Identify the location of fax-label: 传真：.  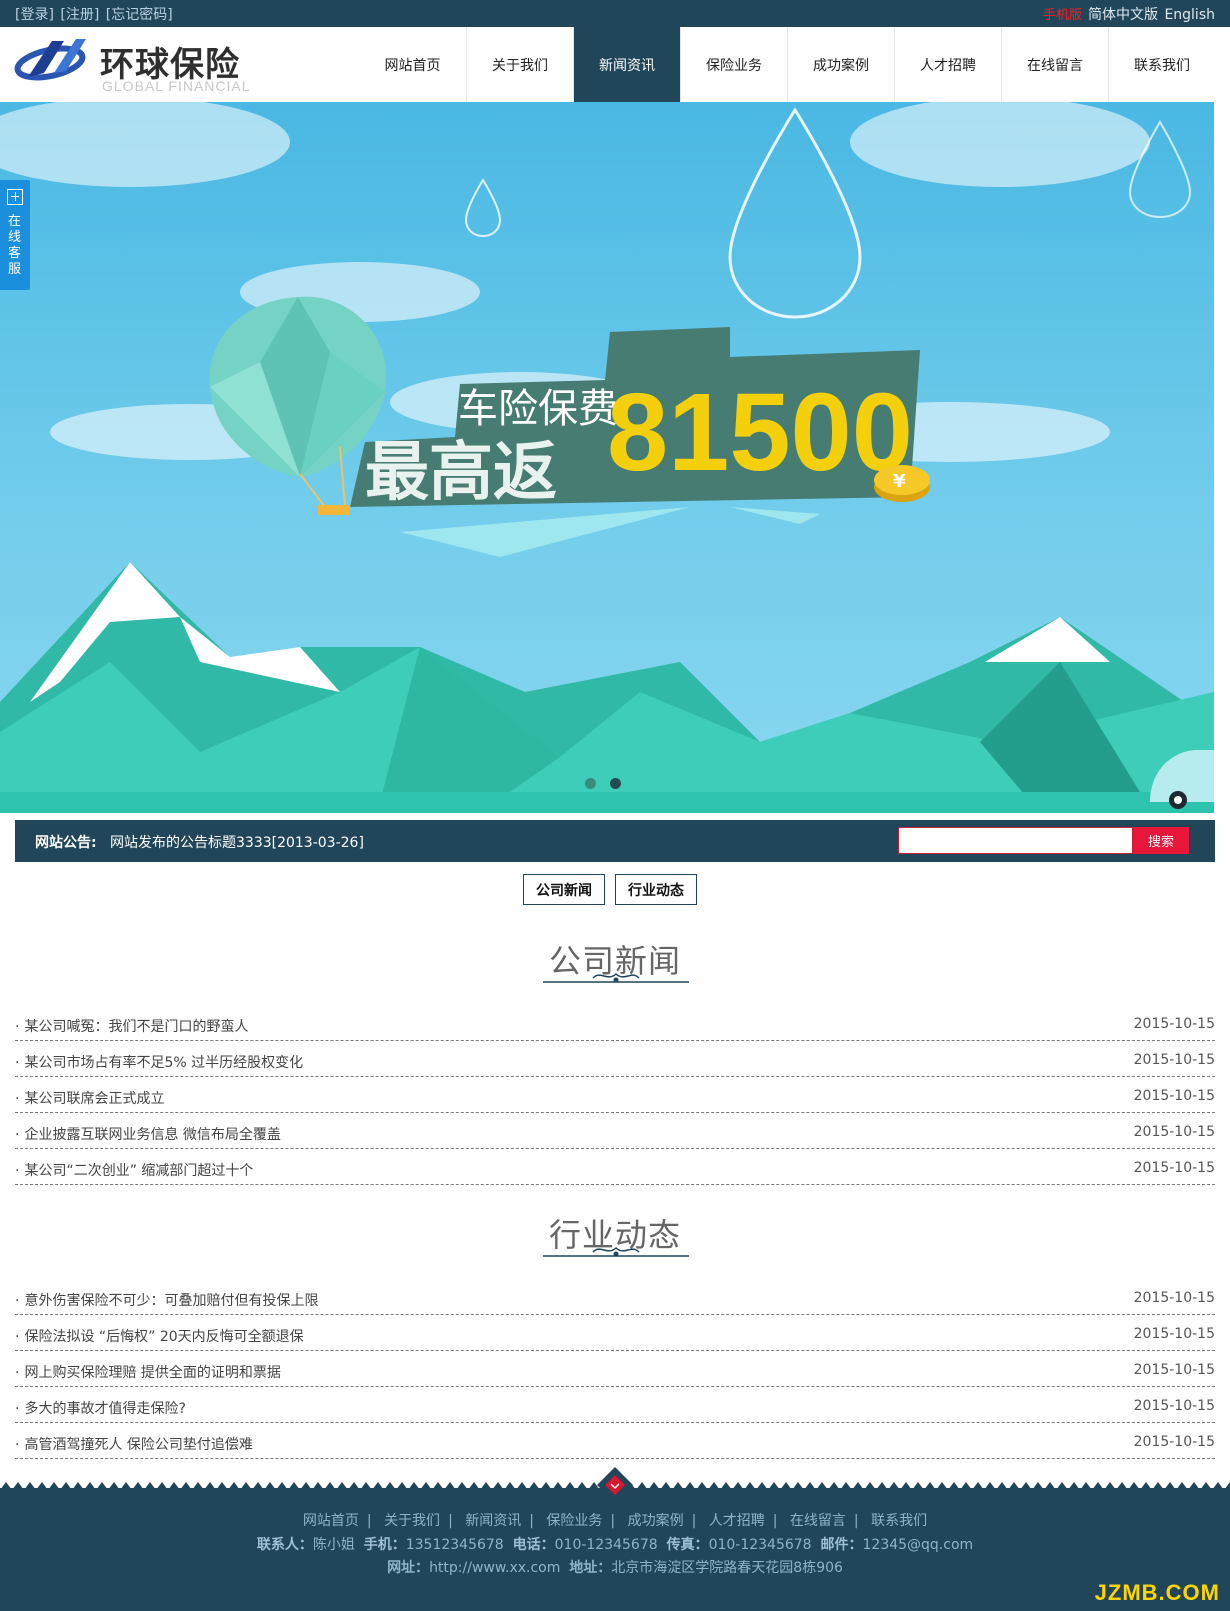
(687, 1545).